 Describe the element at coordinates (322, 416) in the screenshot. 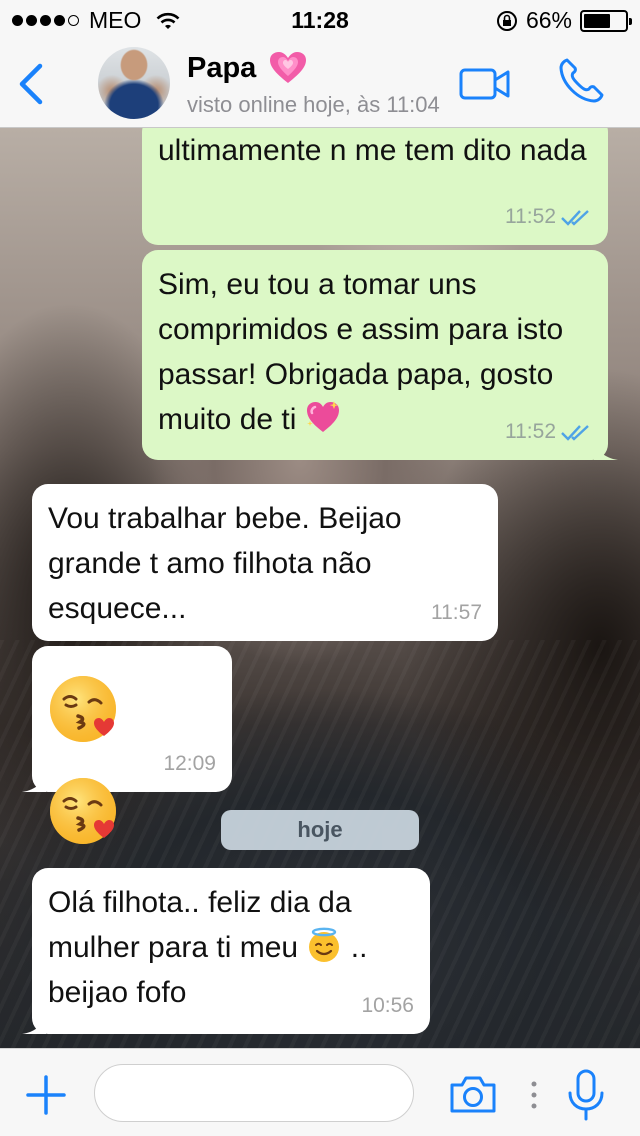

I see `sparkling-heart-icon` at that location.